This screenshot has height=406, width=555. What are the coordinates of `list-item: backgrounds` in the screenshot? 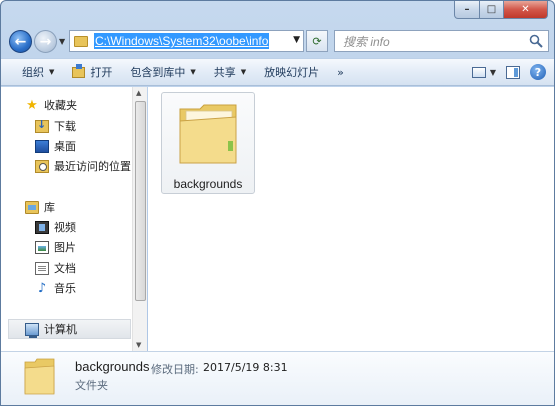 It's located at (208, 143).